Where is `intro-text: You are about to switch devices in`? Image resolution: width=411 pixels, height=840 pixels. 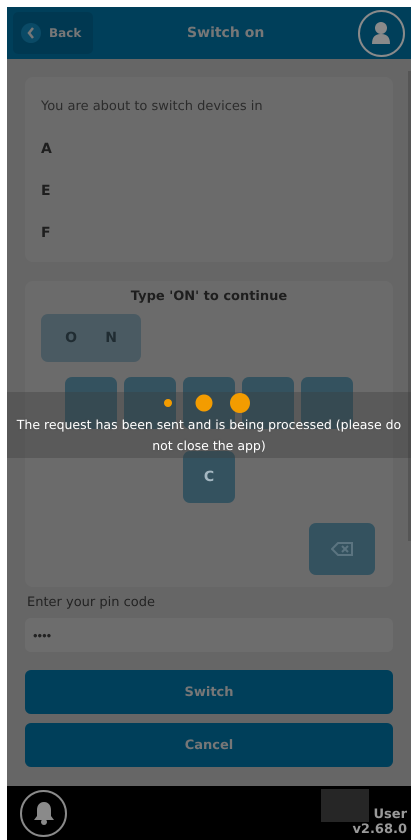
intro-text: You are about to switch devices in is located at coordinates (152, 106).